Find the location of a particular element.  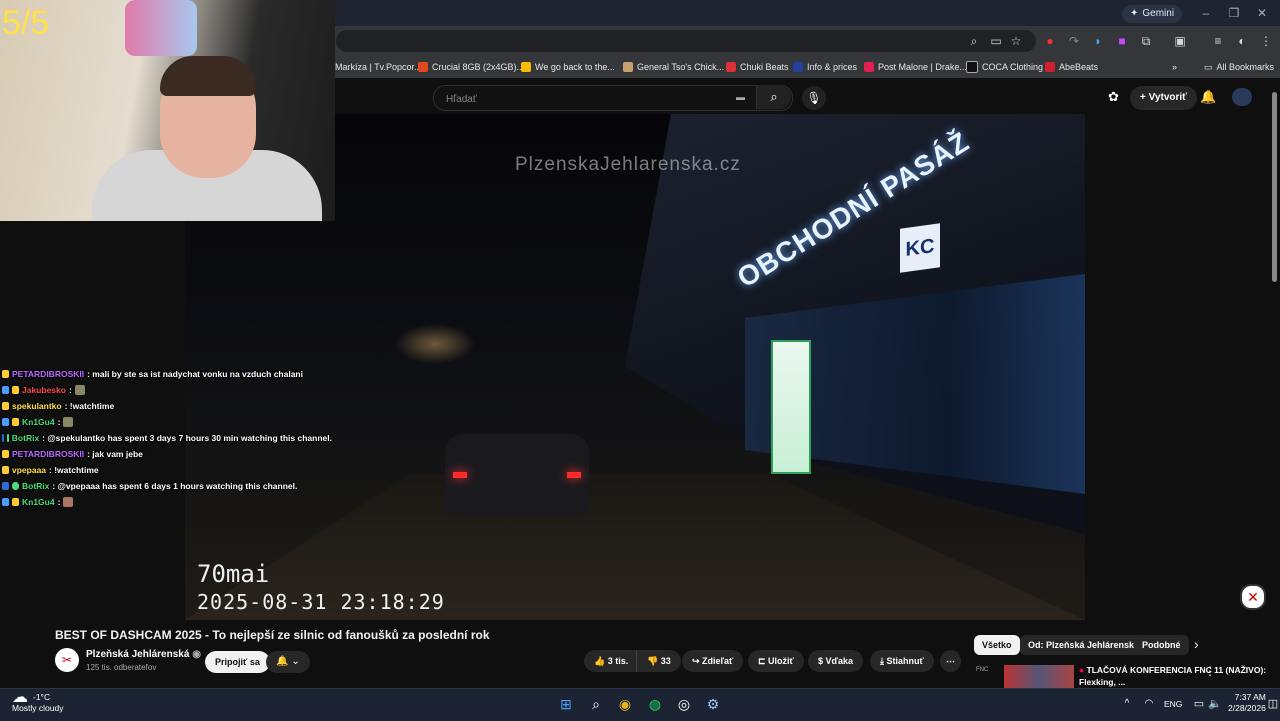

chat-username: Jakubesko is located at coordinates (44, 390).